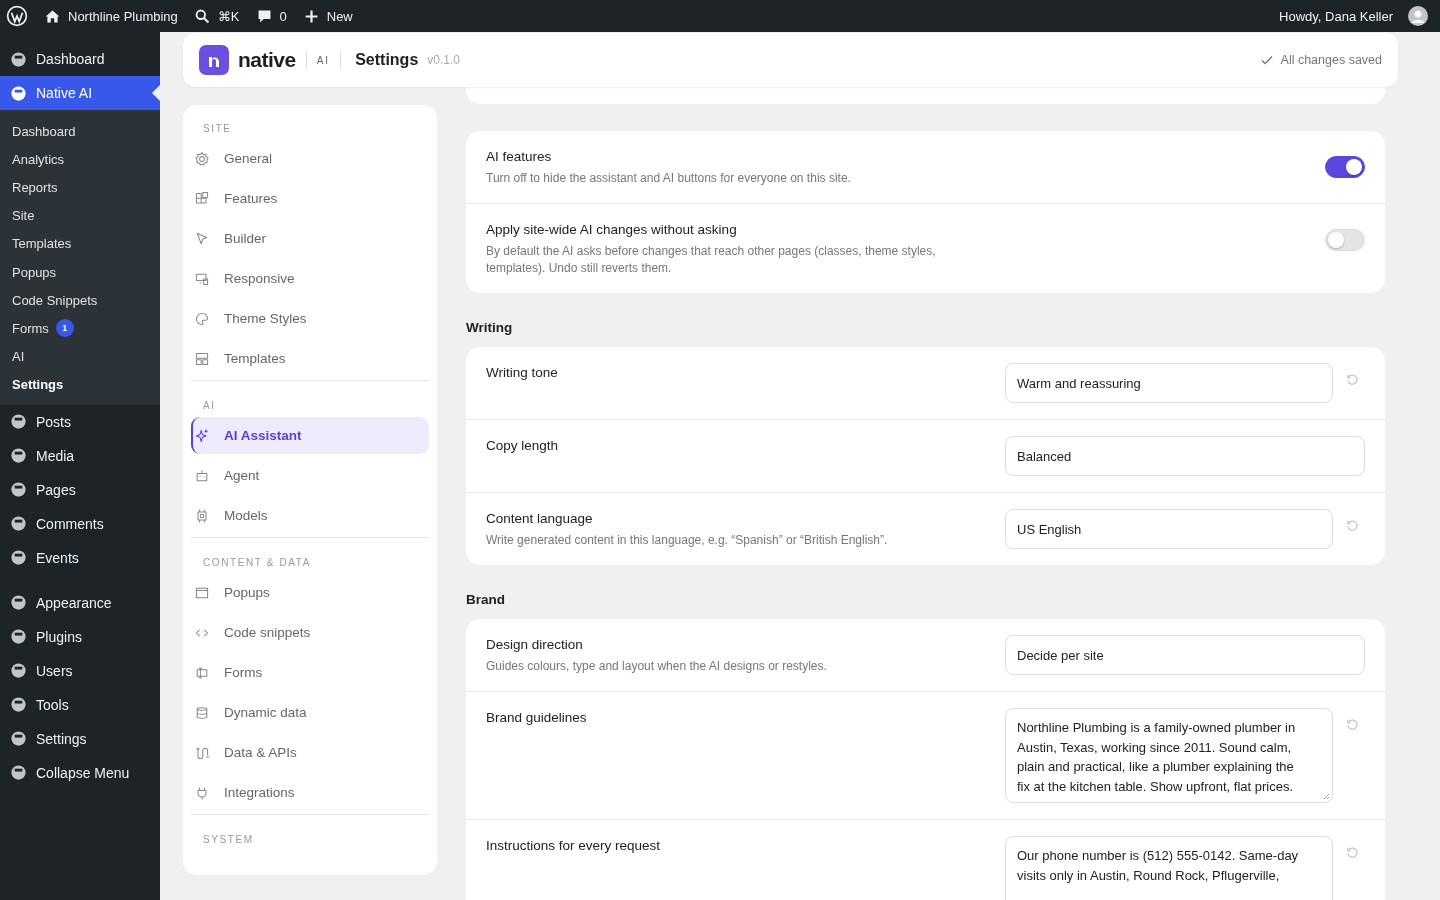 This screenshot has height=900, width=1440. What do you see at coordinates (443, 60) in the screenshot?
I see `version-label: v0.1.0` at bounding box center [443, 60].